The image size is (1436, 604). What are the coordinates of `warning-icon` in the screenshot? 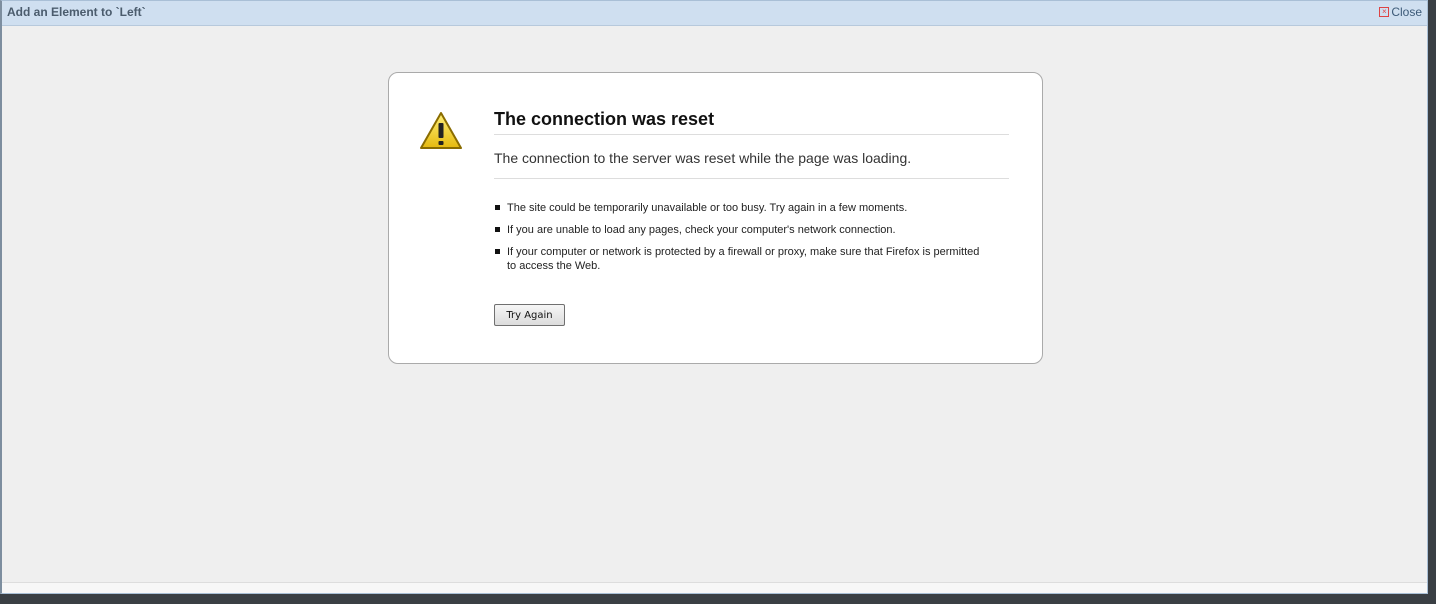 It's located at (441, 130).